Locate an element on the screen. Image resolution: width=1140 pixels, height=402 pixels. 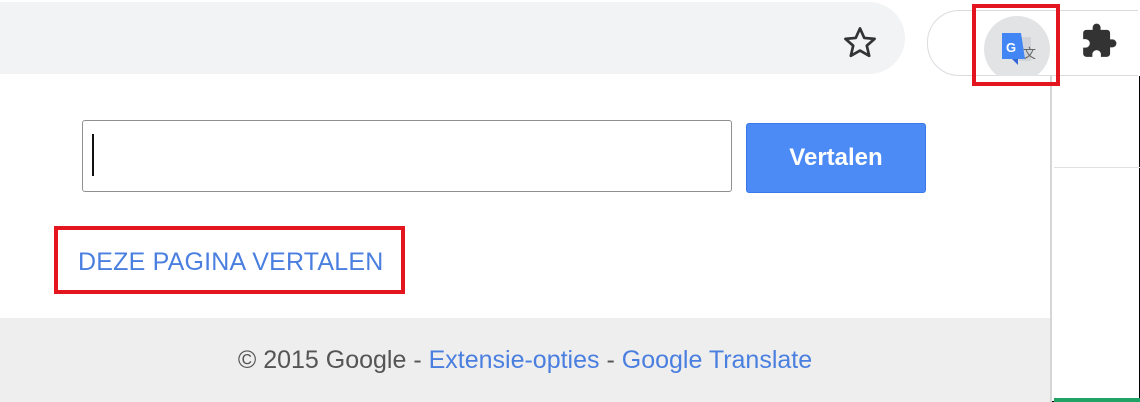
puzzle-piece-icon is located at coordinates (1100, 40).